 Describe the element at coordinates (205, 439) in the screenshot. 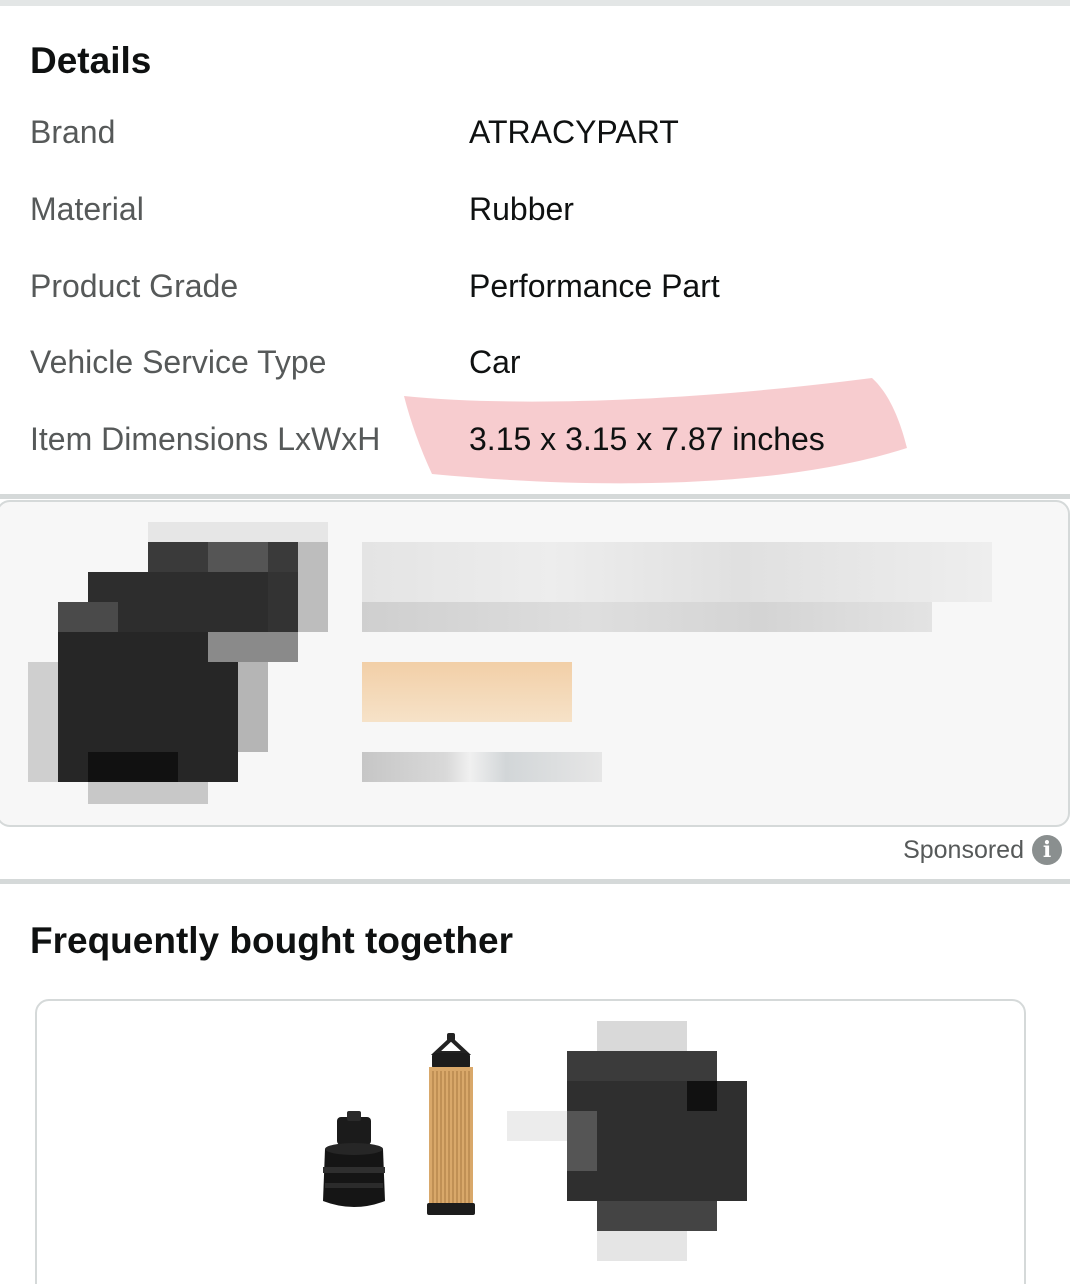

I see `detail-label: Item Dimensions LxWxH` at that location.